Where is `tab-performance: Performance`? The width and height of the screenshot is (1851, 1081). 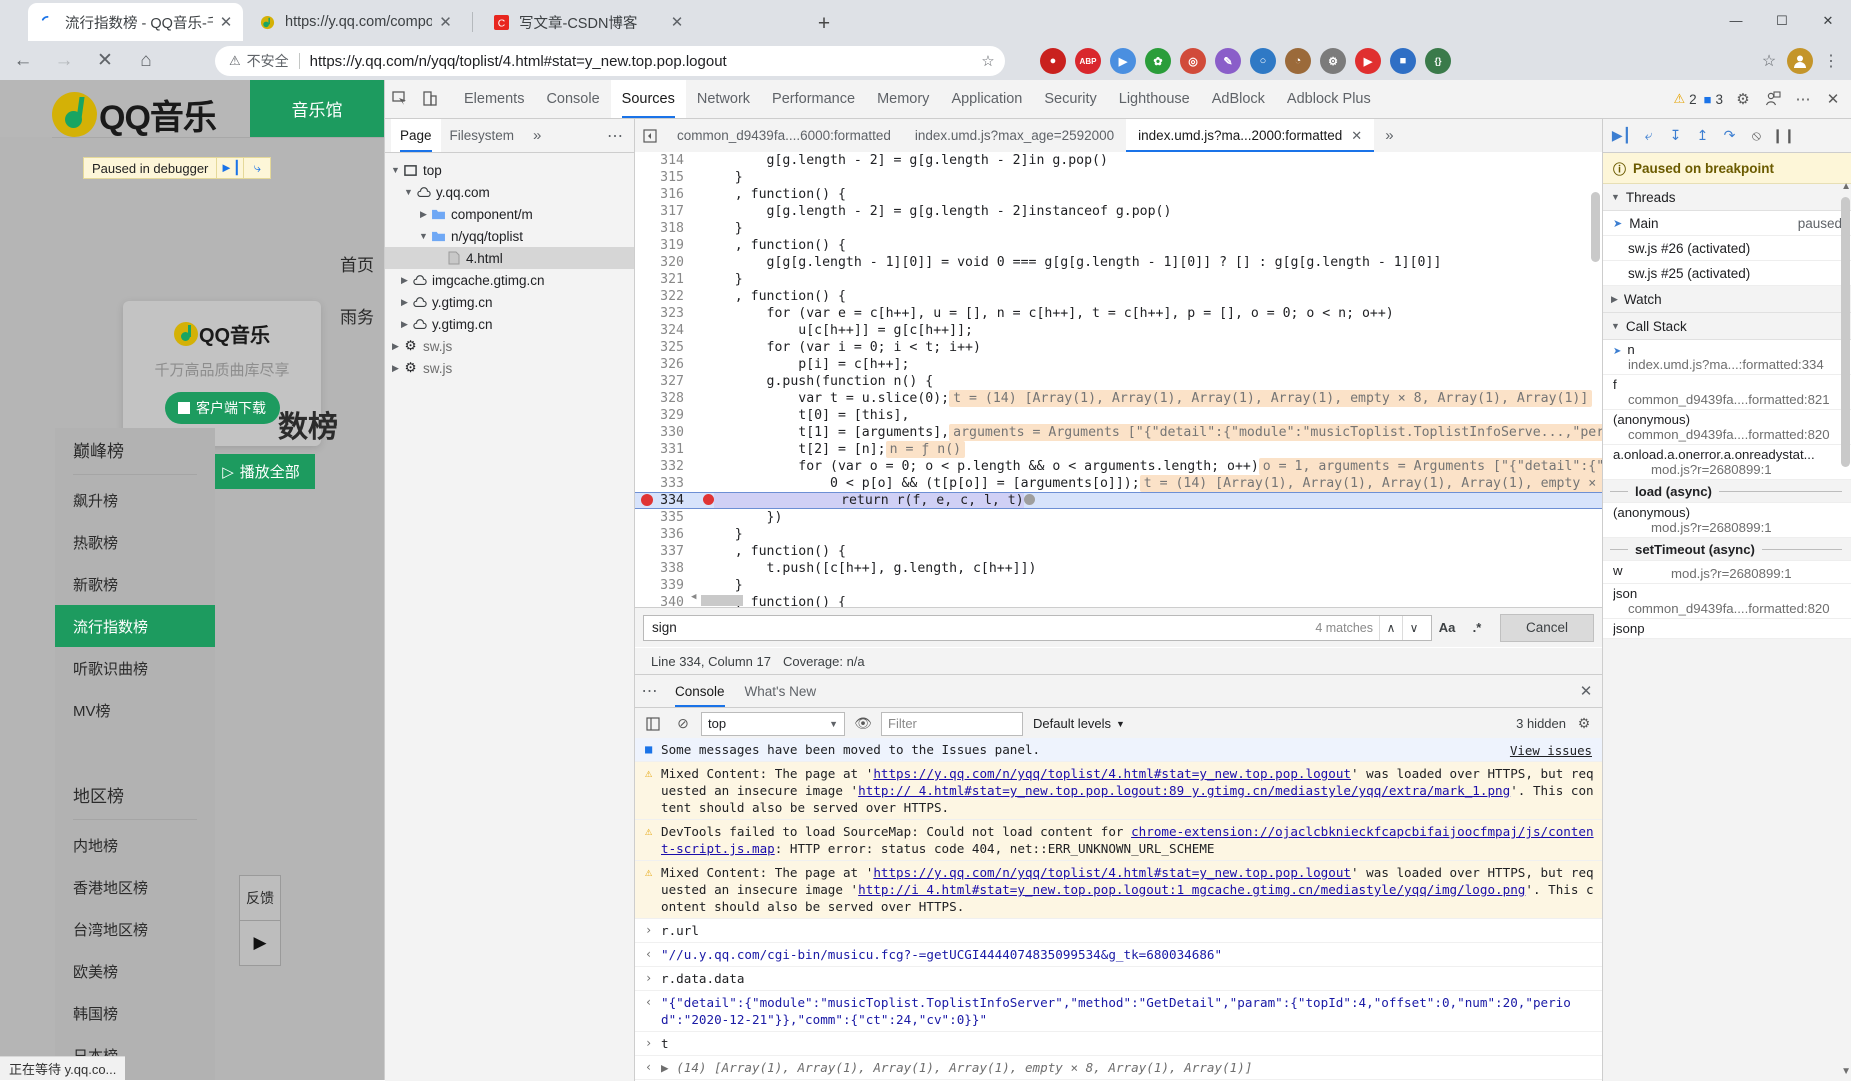
tab-performance: Performance is located at coordinates (813, 99).